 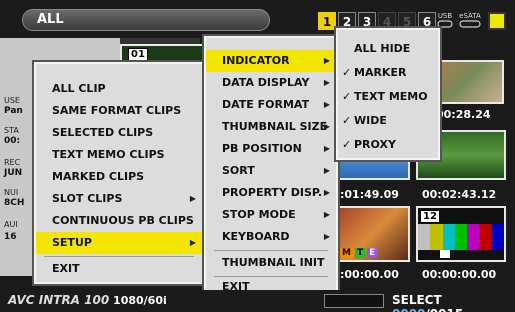 What do you see at coordinates (256, 236) in the screenshot?
I see `menu-item-label: KEYBOARD` at bounding box center [256, 236].